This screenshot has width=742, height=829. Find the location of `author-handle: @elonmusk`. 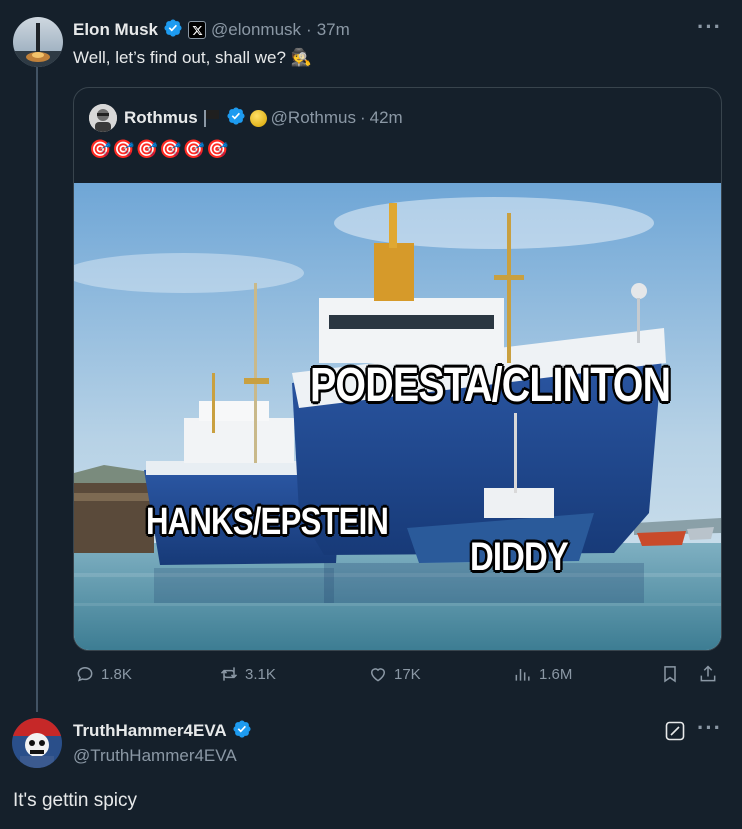

author-handle: @elonmusk is located at coordinates (256, 30).